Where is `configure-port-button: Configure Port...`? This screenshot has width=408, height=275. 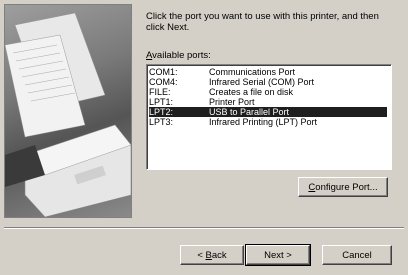 configure-port-button: Configure Port... is located at coordinates (343, 187).